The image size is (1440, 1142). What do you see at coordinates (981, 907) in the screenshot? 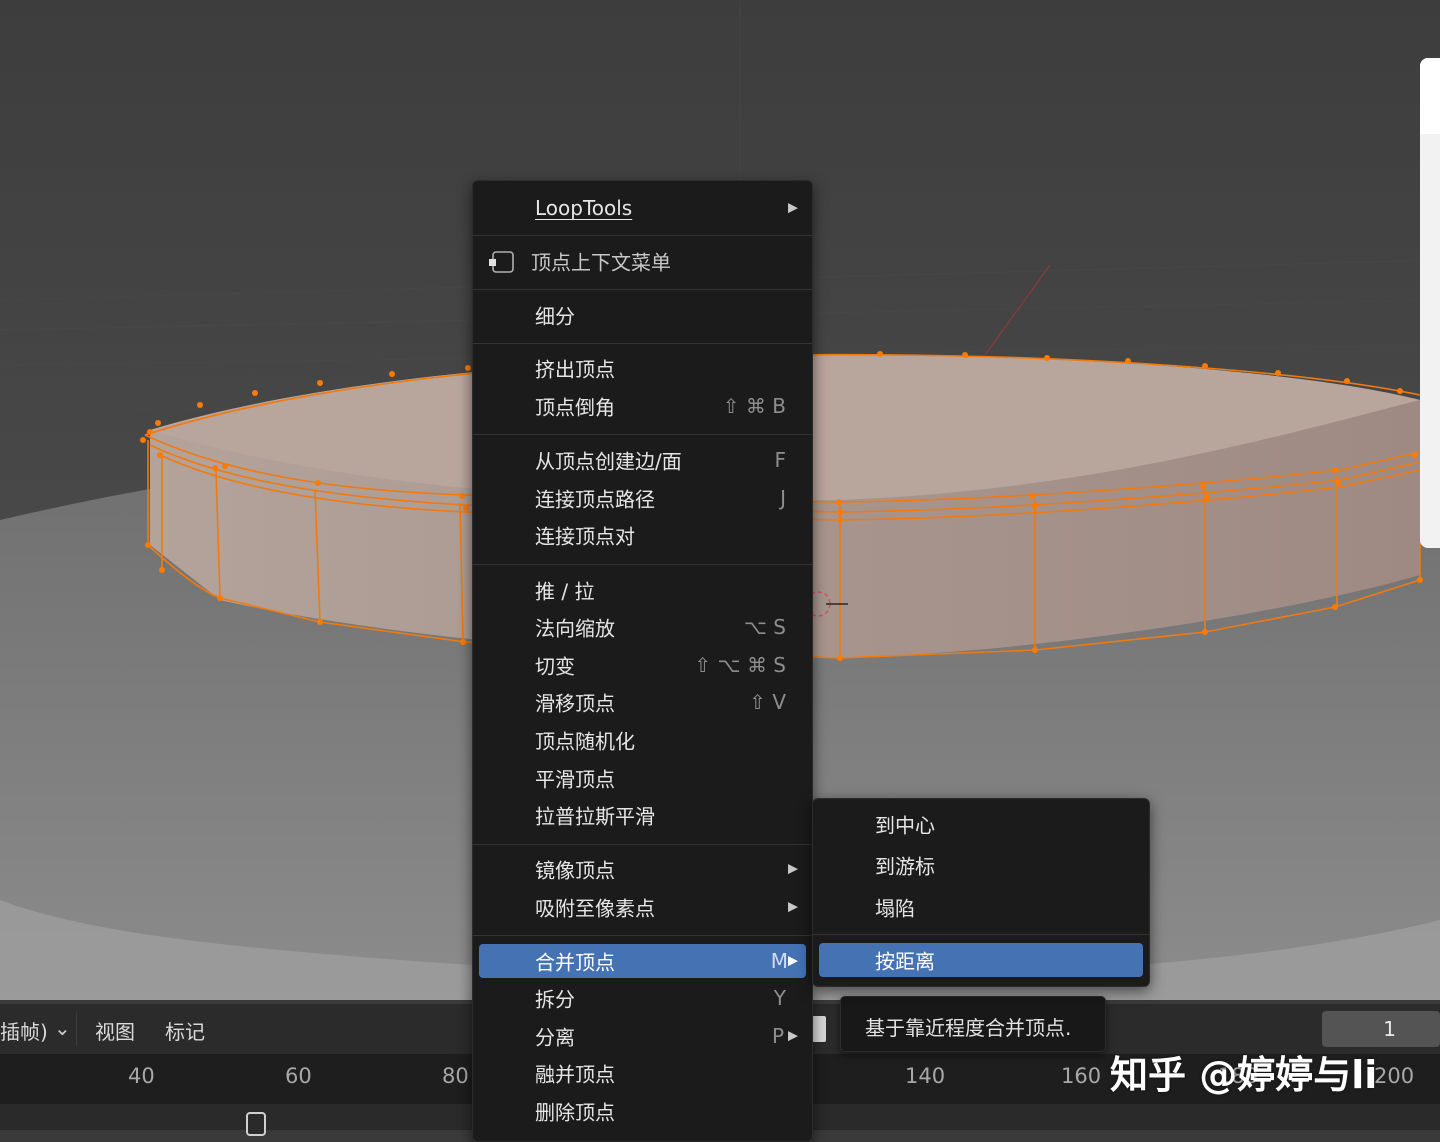
I see `submenu-item-collapse: 塌陷` at bounding box center [981, 907].